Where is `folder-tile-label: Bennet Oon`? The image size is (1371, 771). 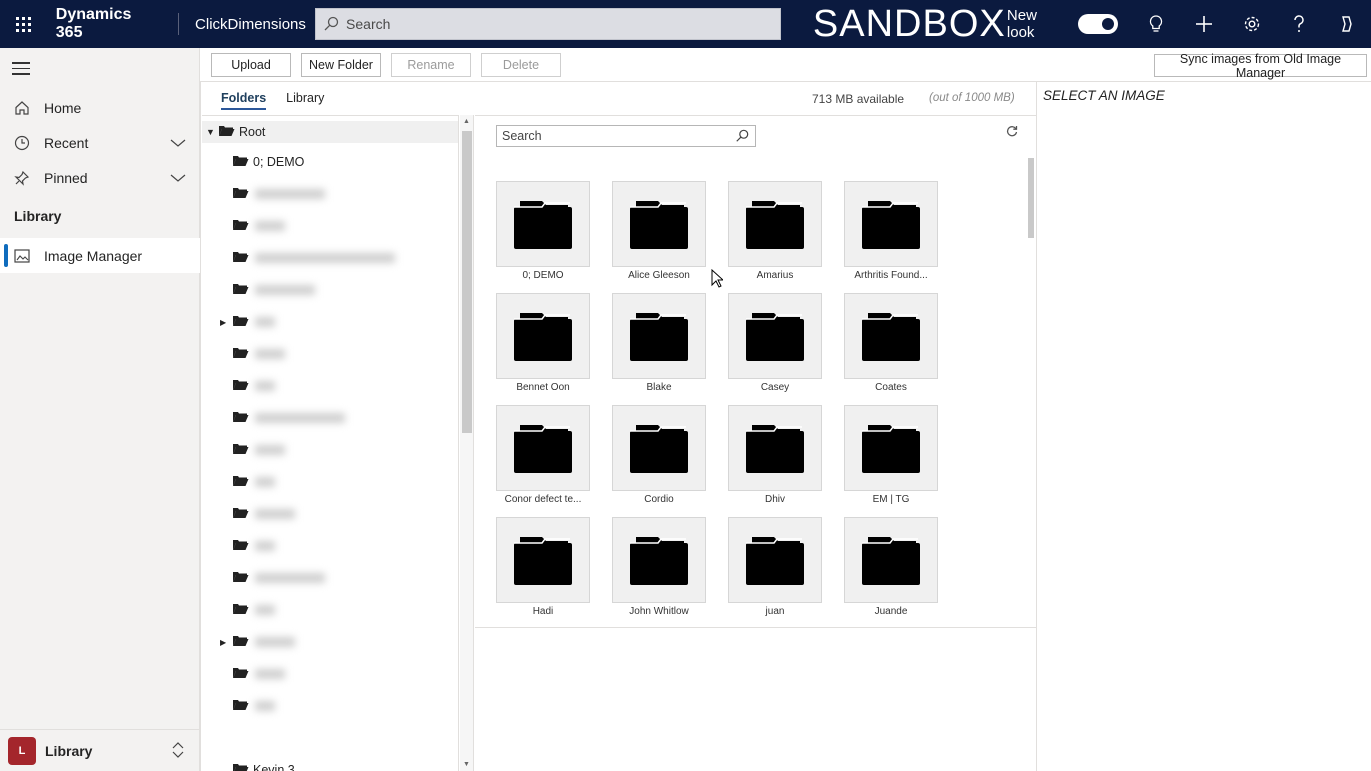
folder-tile-label: Bennet Oon is located at coordinates (543, 387).